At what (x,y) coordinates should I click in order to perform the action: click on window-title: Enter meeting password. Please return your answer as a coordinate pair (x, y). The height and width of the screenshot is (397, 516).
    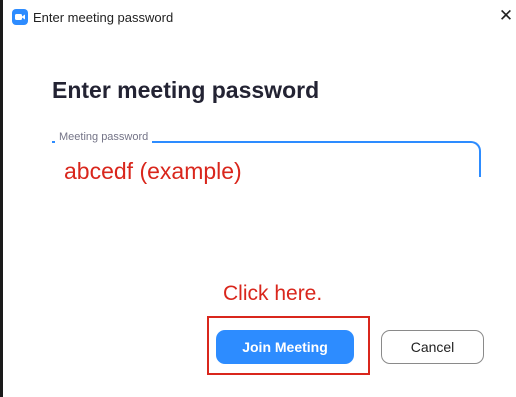
    Looking at the image, I should click on (103, 17).